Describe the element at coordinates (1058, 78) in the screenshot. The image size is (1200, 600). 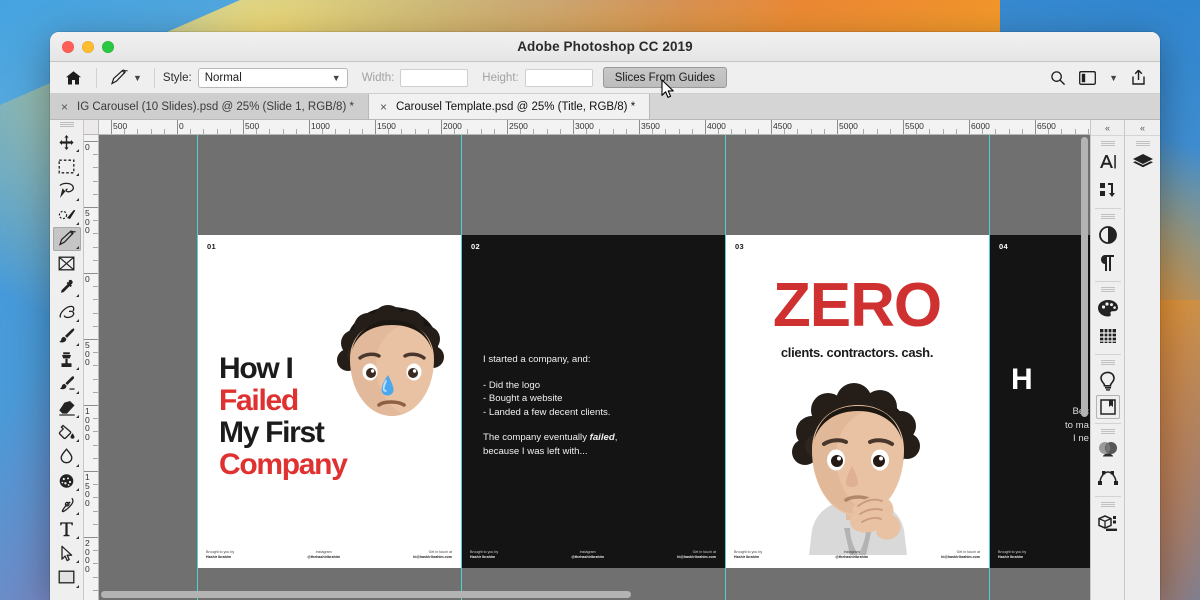
I see `search-icon` at that location.